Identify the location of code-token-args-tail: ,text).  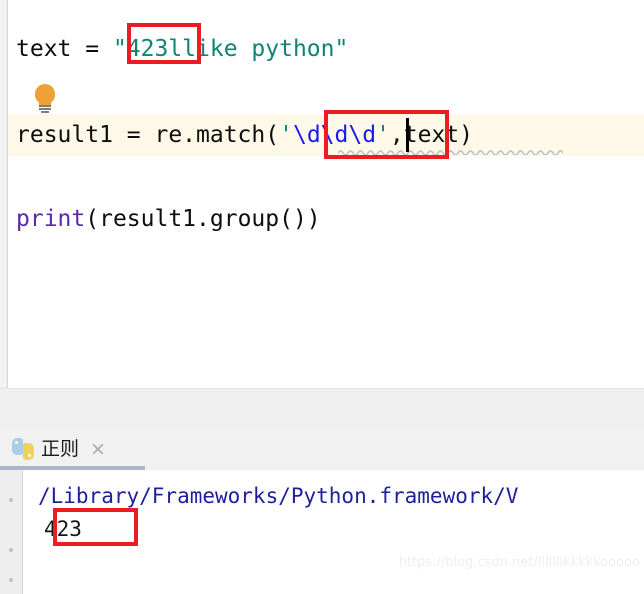
(431, 135).